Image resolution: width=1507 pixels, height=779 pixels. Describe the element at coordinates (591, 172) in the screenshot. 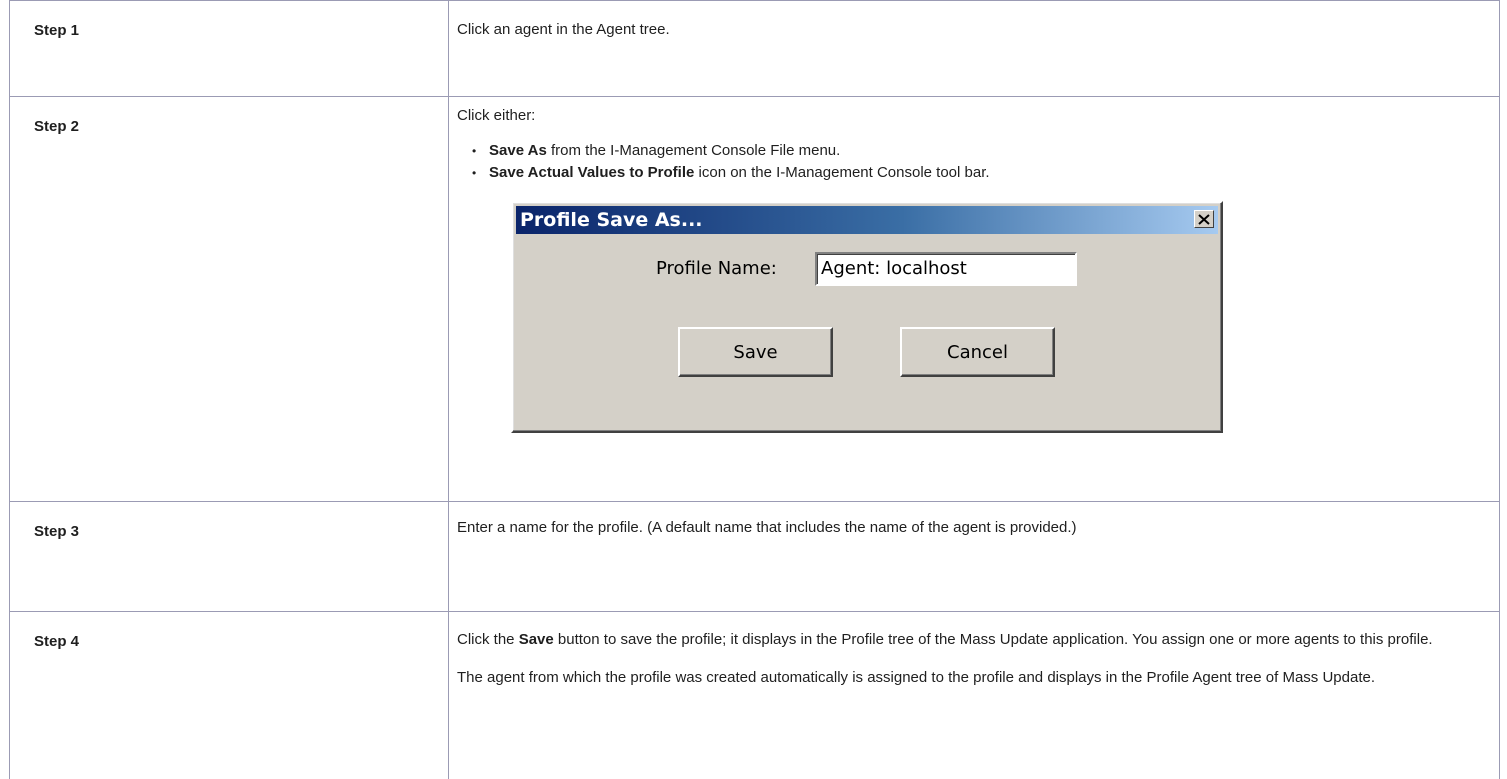

I see `option-term: Save Actual Values to Profile` at that location.